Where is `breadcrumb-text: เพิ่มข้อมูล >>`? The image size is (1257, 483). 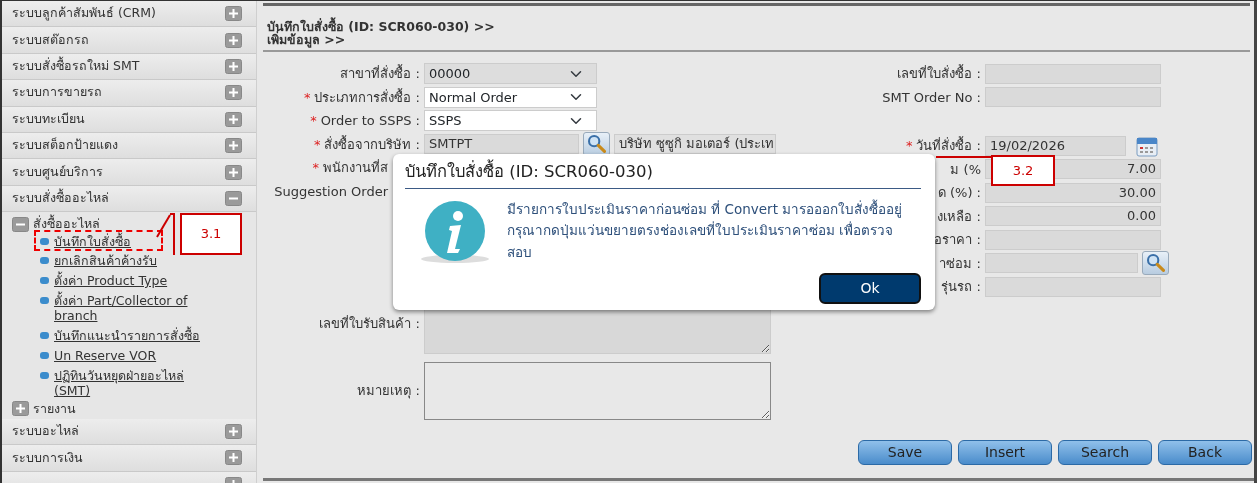
breadcrumb-text: เพิ่มข้อมูล >> is located at coordinates (307, 39).